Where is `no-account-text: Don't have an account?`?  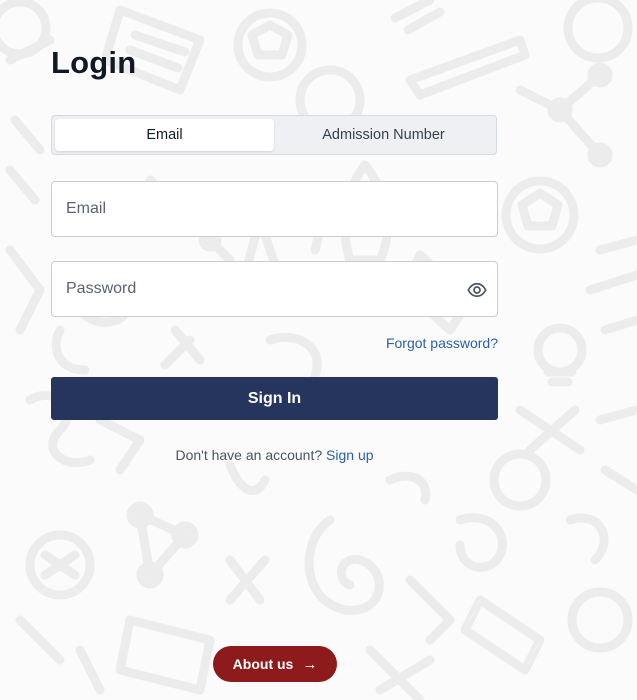 no-account-text: Don't have an account? is located at coordinates (251, 455).